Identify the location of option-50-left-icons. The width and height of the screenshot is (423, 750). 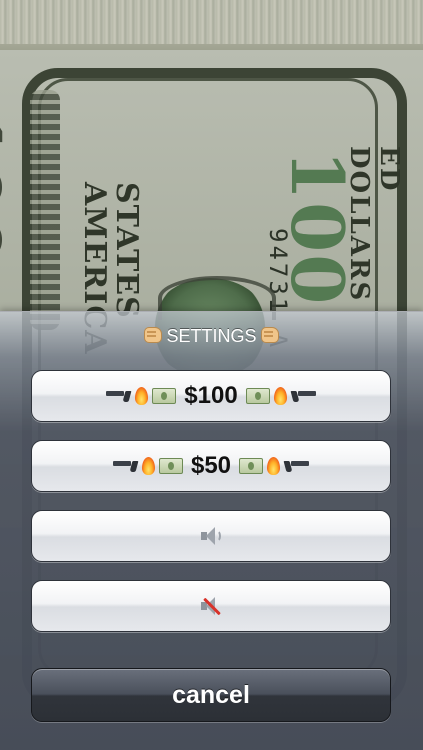
(148, 466).